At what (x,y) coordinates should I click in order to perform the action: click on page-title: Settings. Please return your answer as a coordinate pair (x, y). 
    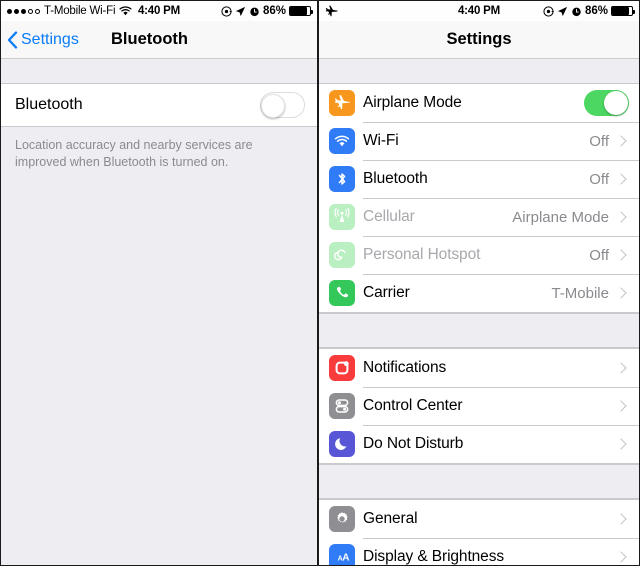
    Looking at the image, I should click on (479, 39).